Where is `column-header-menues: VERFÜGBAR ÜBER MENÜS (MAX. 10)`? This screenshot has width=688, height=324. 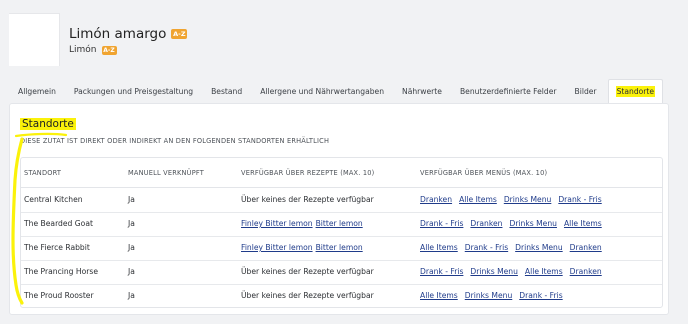
column-header-menues: VERFÜGBAR ÜBER MENÜS (MAX. 10) is located at coordinates (484, 173).